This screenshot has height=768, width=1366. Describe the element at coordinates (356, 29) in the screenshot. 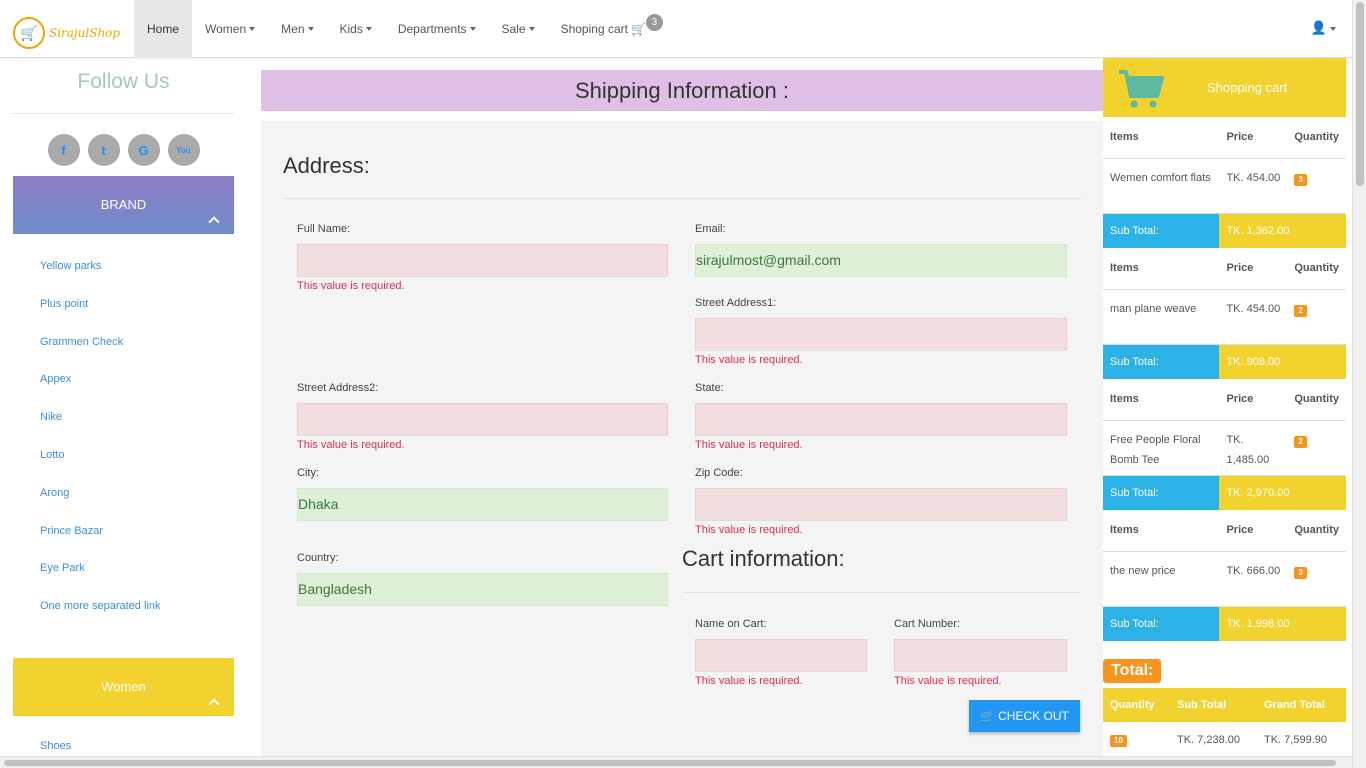

I see `nav-kids: Kids` at that location.